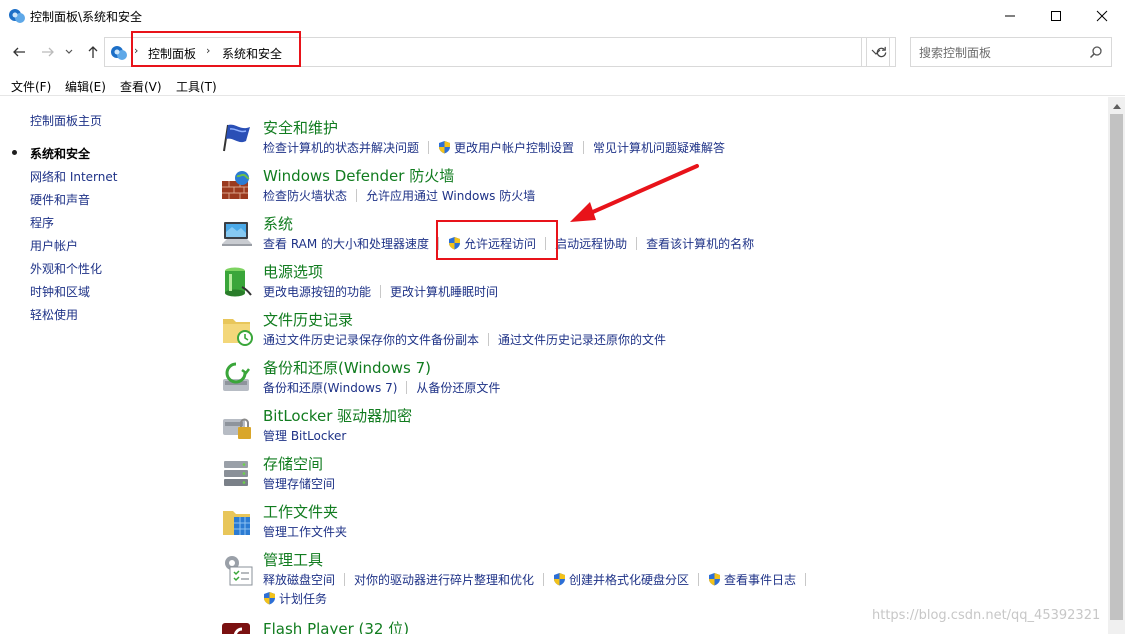  What do you see at coordinates (60, 291) in the screenshot?
I see `sidebar-item-clock-region: 时钟和区域` at bounding box center [60, 291].